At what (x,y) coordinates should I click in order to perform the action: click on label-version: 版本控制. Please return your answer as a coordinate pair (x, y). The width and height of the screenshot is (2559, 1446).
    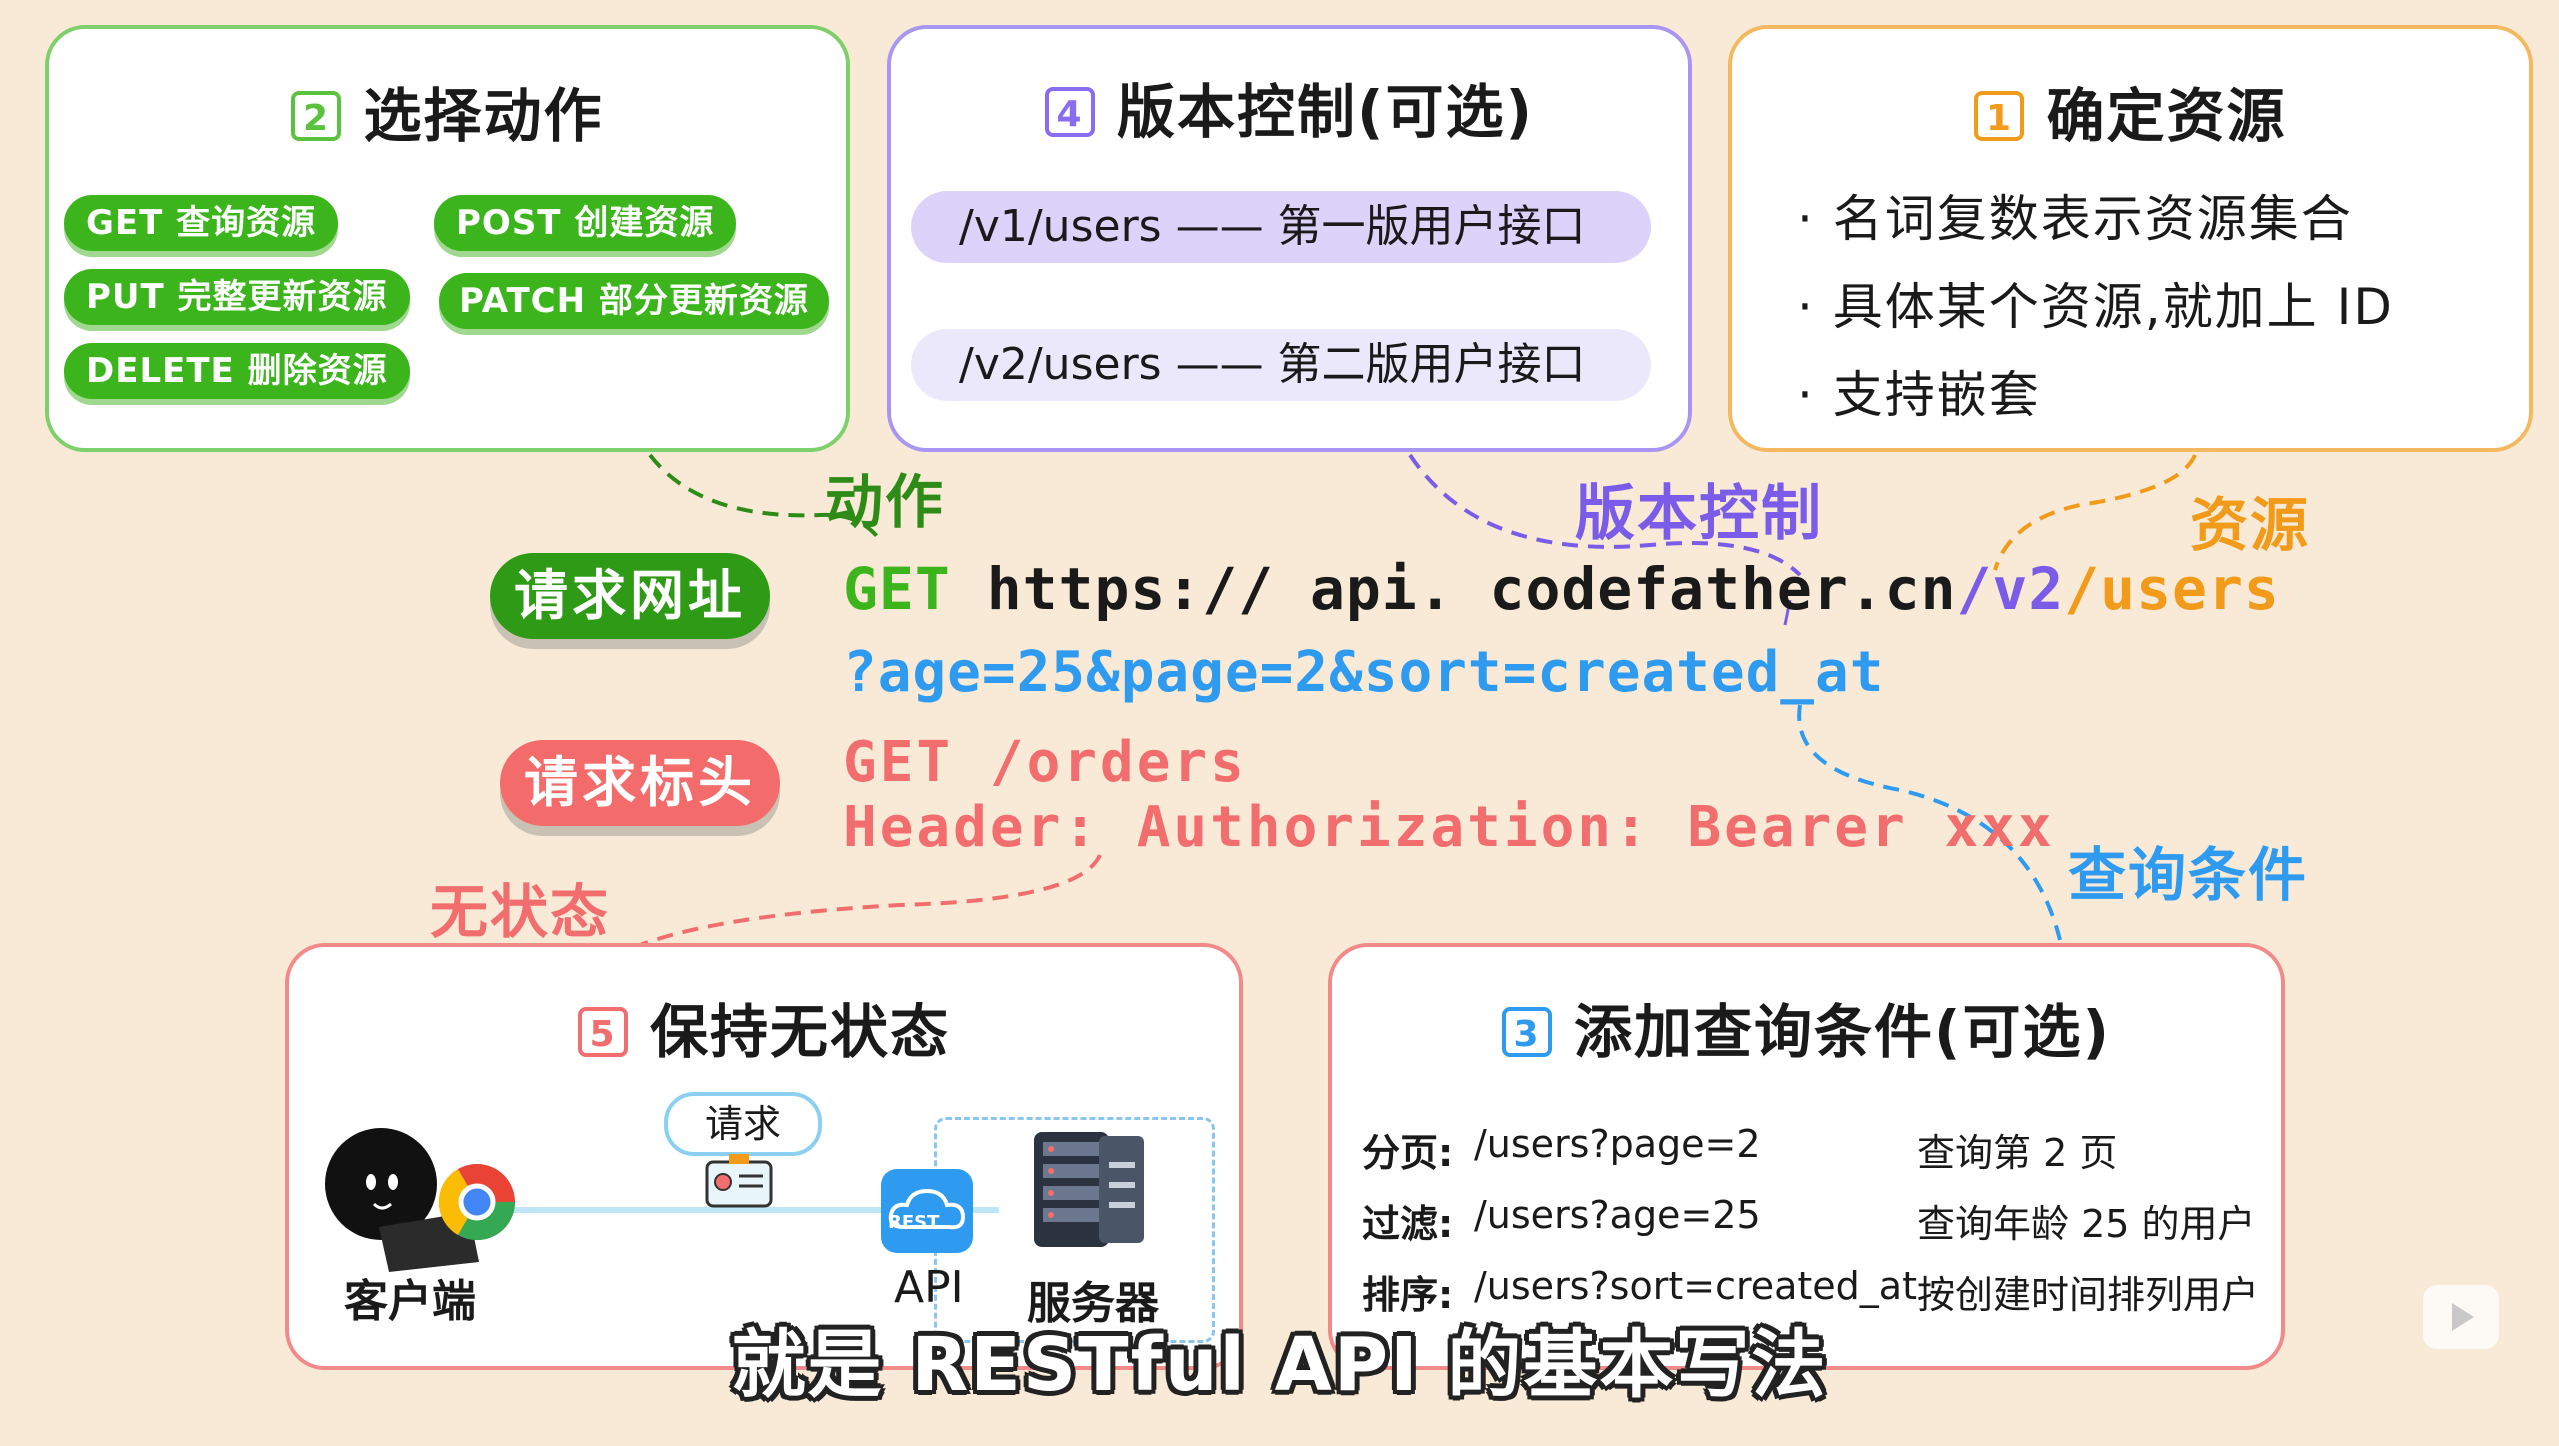
    Looking at the image, I should click on (1699, 514).